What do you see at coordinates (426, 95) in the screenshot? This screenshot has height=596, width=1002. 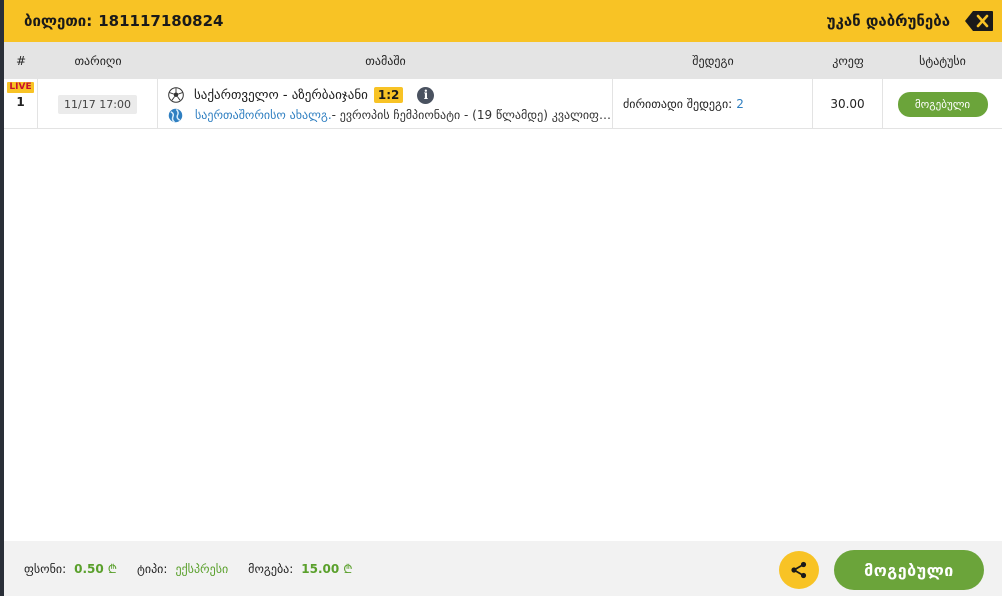 I see `info-icon: i` at bounding box center [426, 95].